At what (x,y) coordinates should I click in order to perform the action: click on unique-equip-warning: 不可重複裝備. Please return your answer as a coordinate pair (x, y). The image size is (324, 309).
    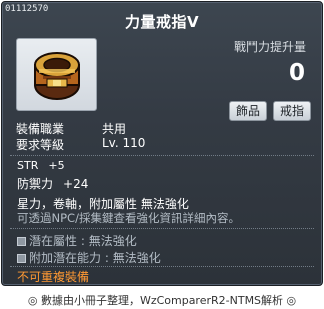
    Looking at the image, I should click on (53, 277).